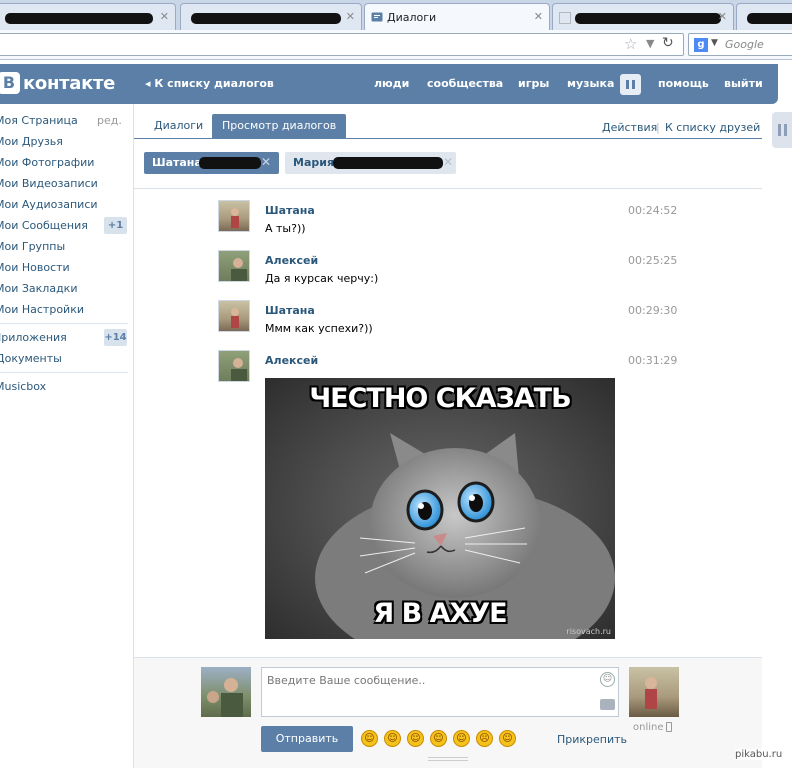  Describe the element at coordinates (115, 337) in the screenshot. I see `apps-count-badge: +14` at that location.